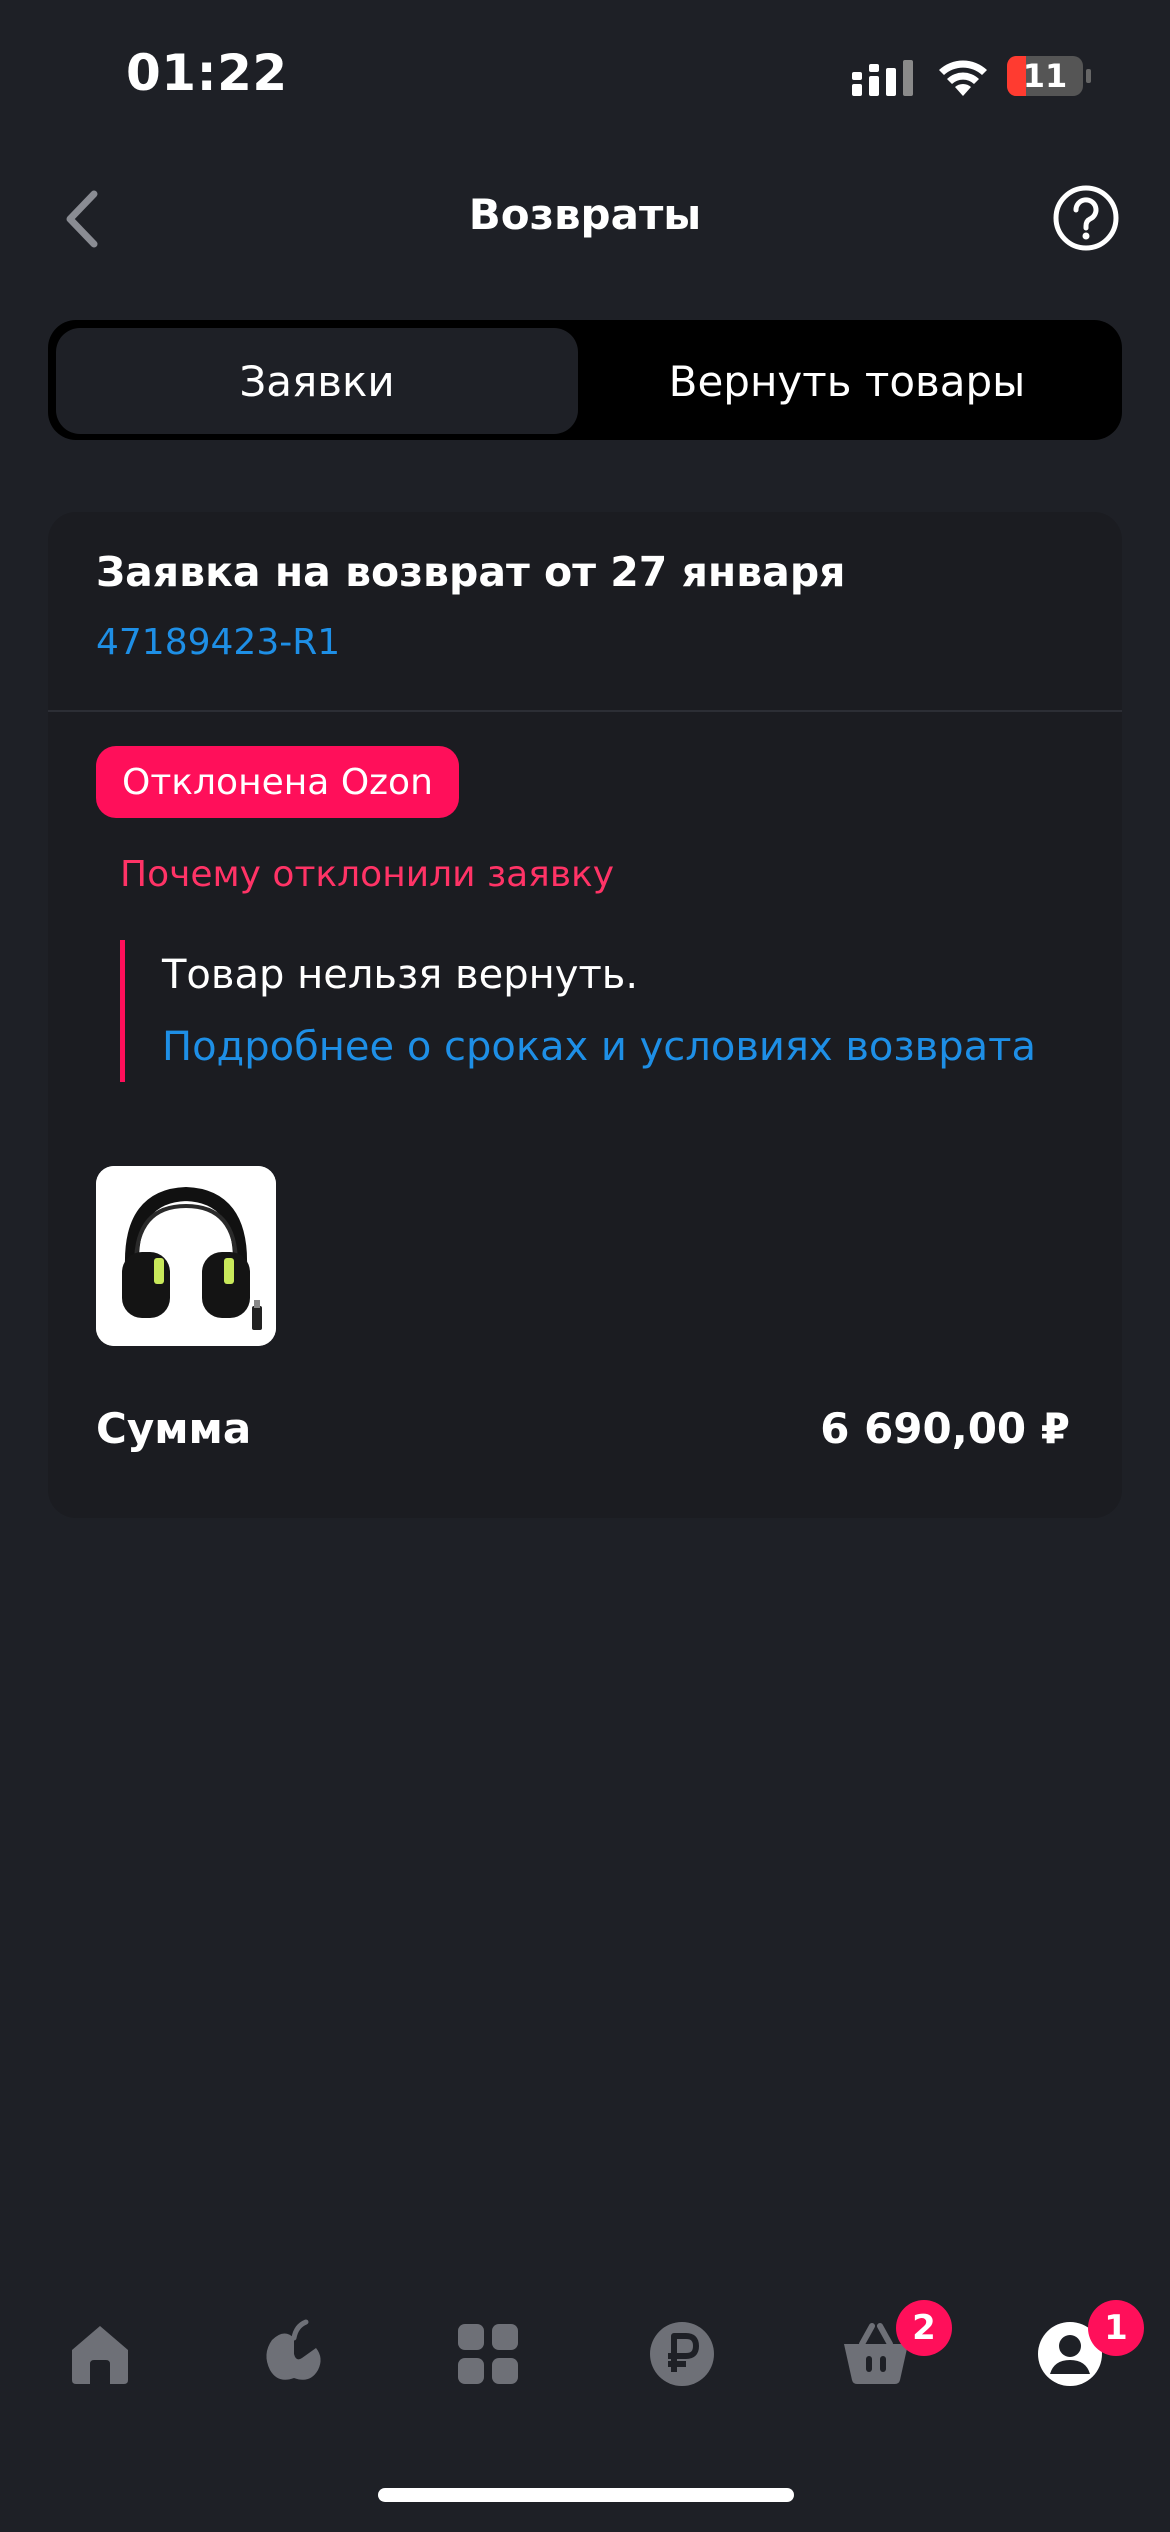 This screenshot has width=1170, height=2532. What do you see at coordinates (945, 1428) in the screenshot?
I see `sum-value: 6 690,00 ₽` at bounding box center [945, 1428].